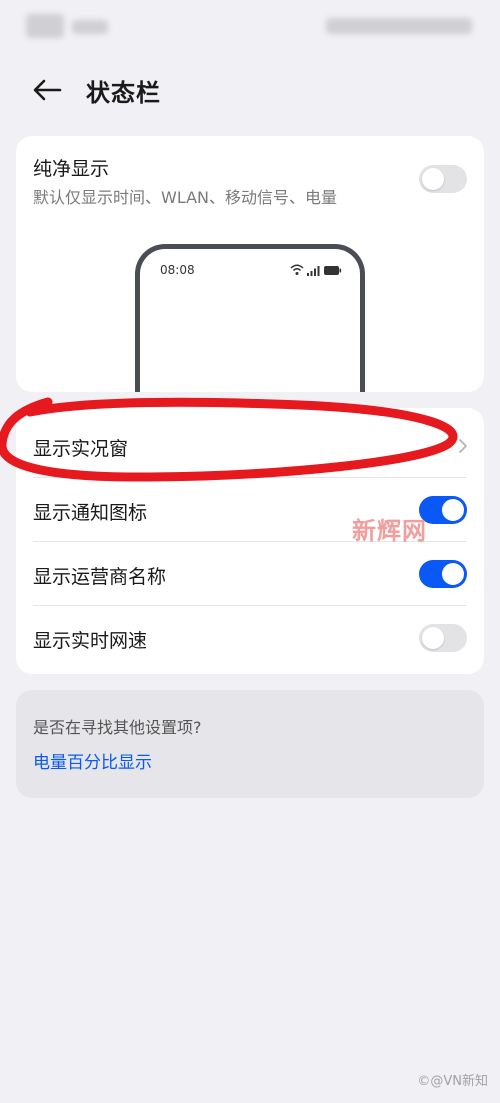  I want to click on chevron-right-icon, so click(463, 446).